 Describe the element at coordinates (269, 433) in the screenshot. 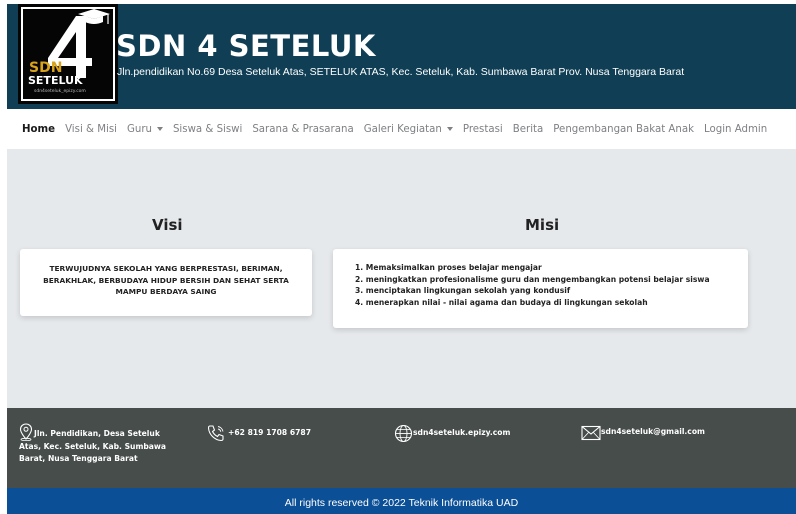

I see `footer-phone: +62 819 1708 6787` at that location.